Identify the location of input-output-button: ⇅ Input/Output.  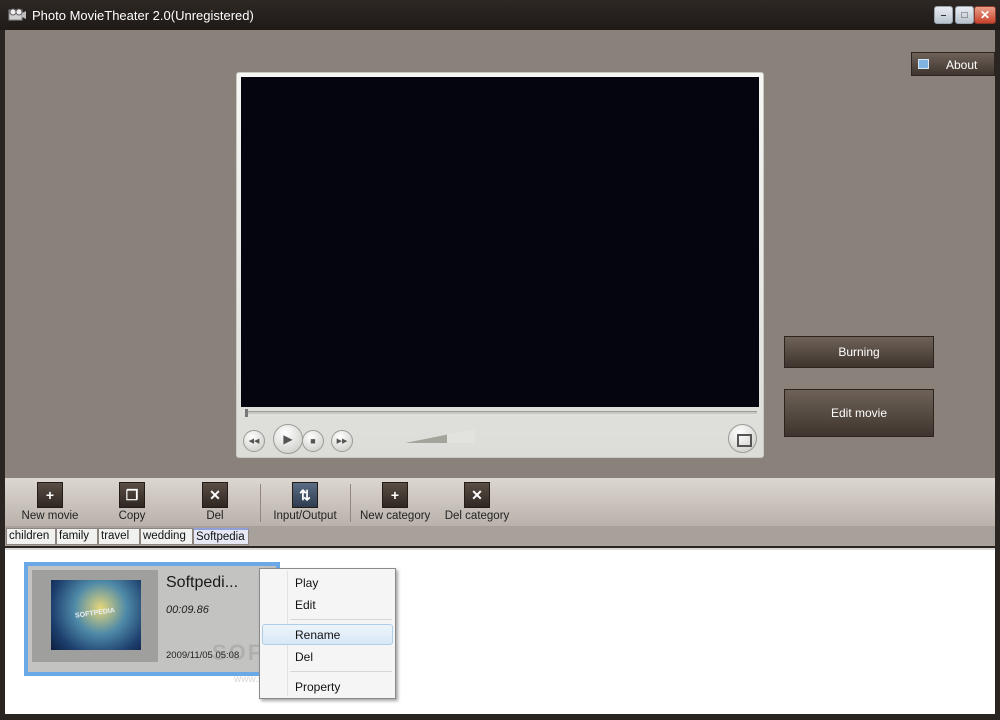
(305, 502).